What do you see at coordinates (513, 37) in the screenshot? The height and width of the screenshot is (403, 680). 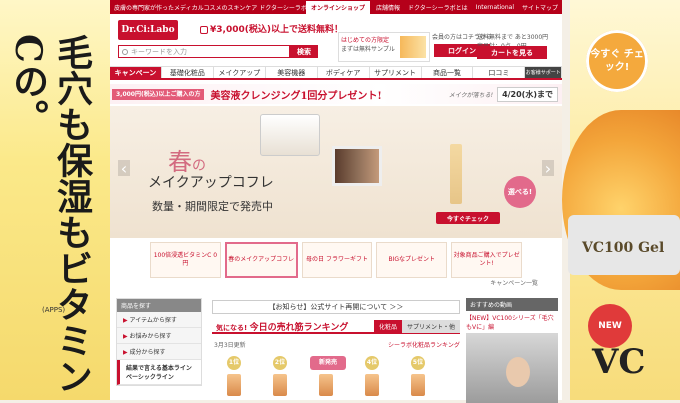 I see `cart-free-shipping: 送料無料まで あと3000円` at bounding box center [513, 37].